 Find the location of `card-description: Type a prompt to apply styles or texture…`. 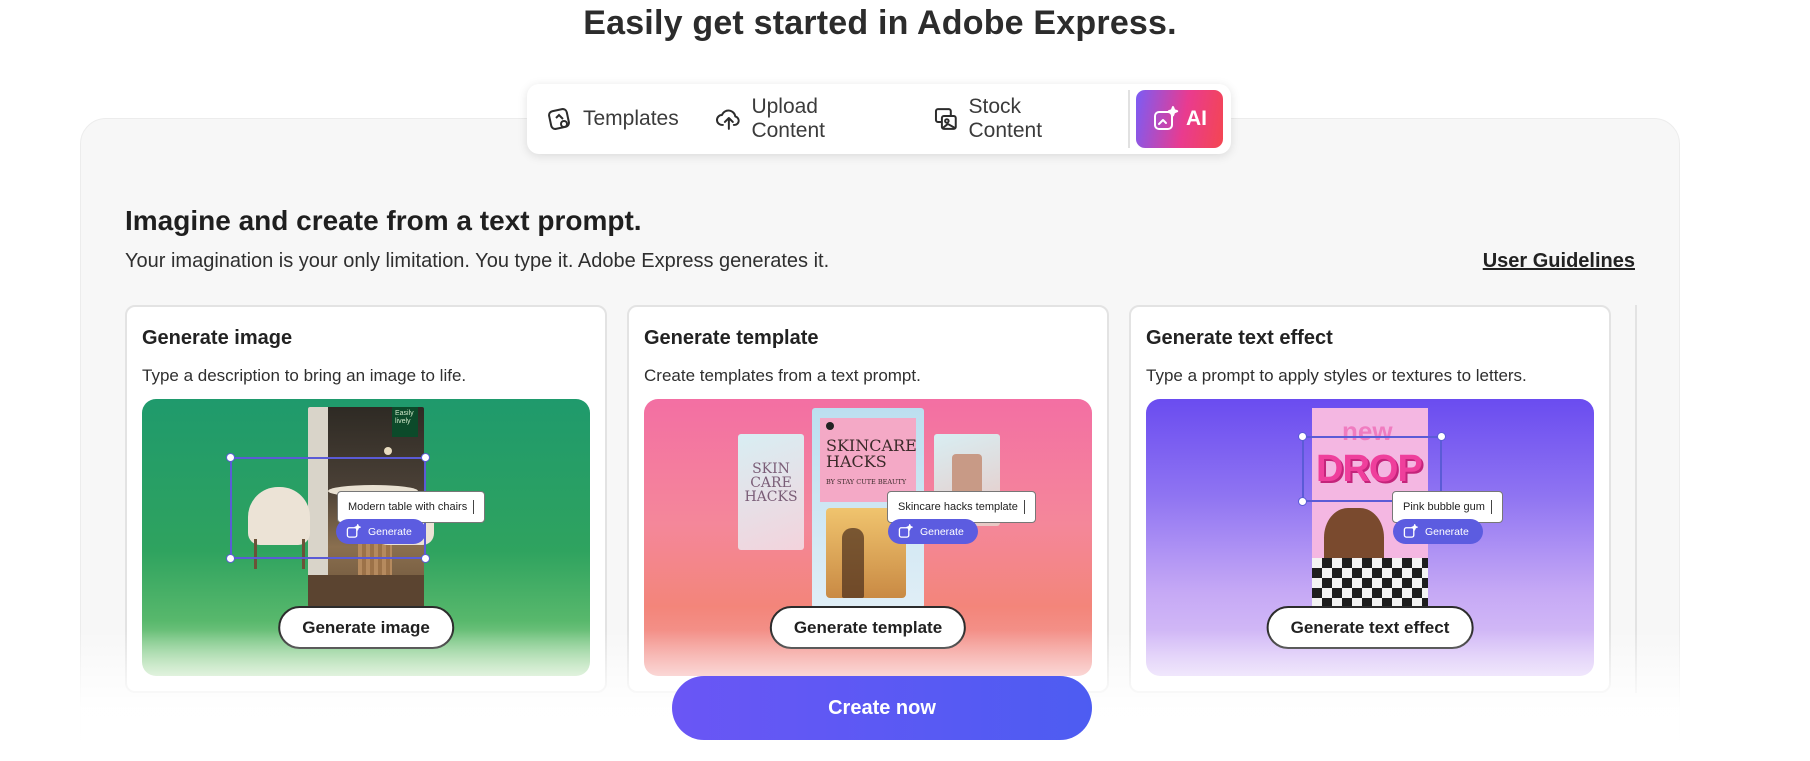

card-description: Type a prompt to apply styles or texture… is located at coordinates (1336, 375).